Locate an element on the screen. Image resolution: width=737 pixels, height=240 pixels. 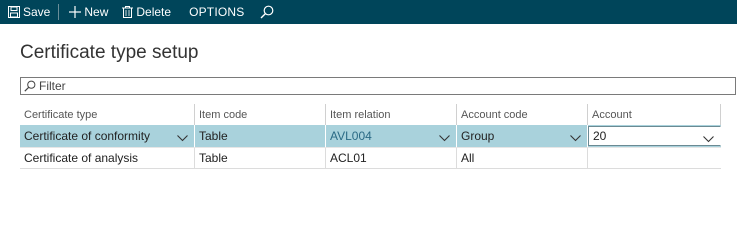
search-button is located at coordinates (268, 12).